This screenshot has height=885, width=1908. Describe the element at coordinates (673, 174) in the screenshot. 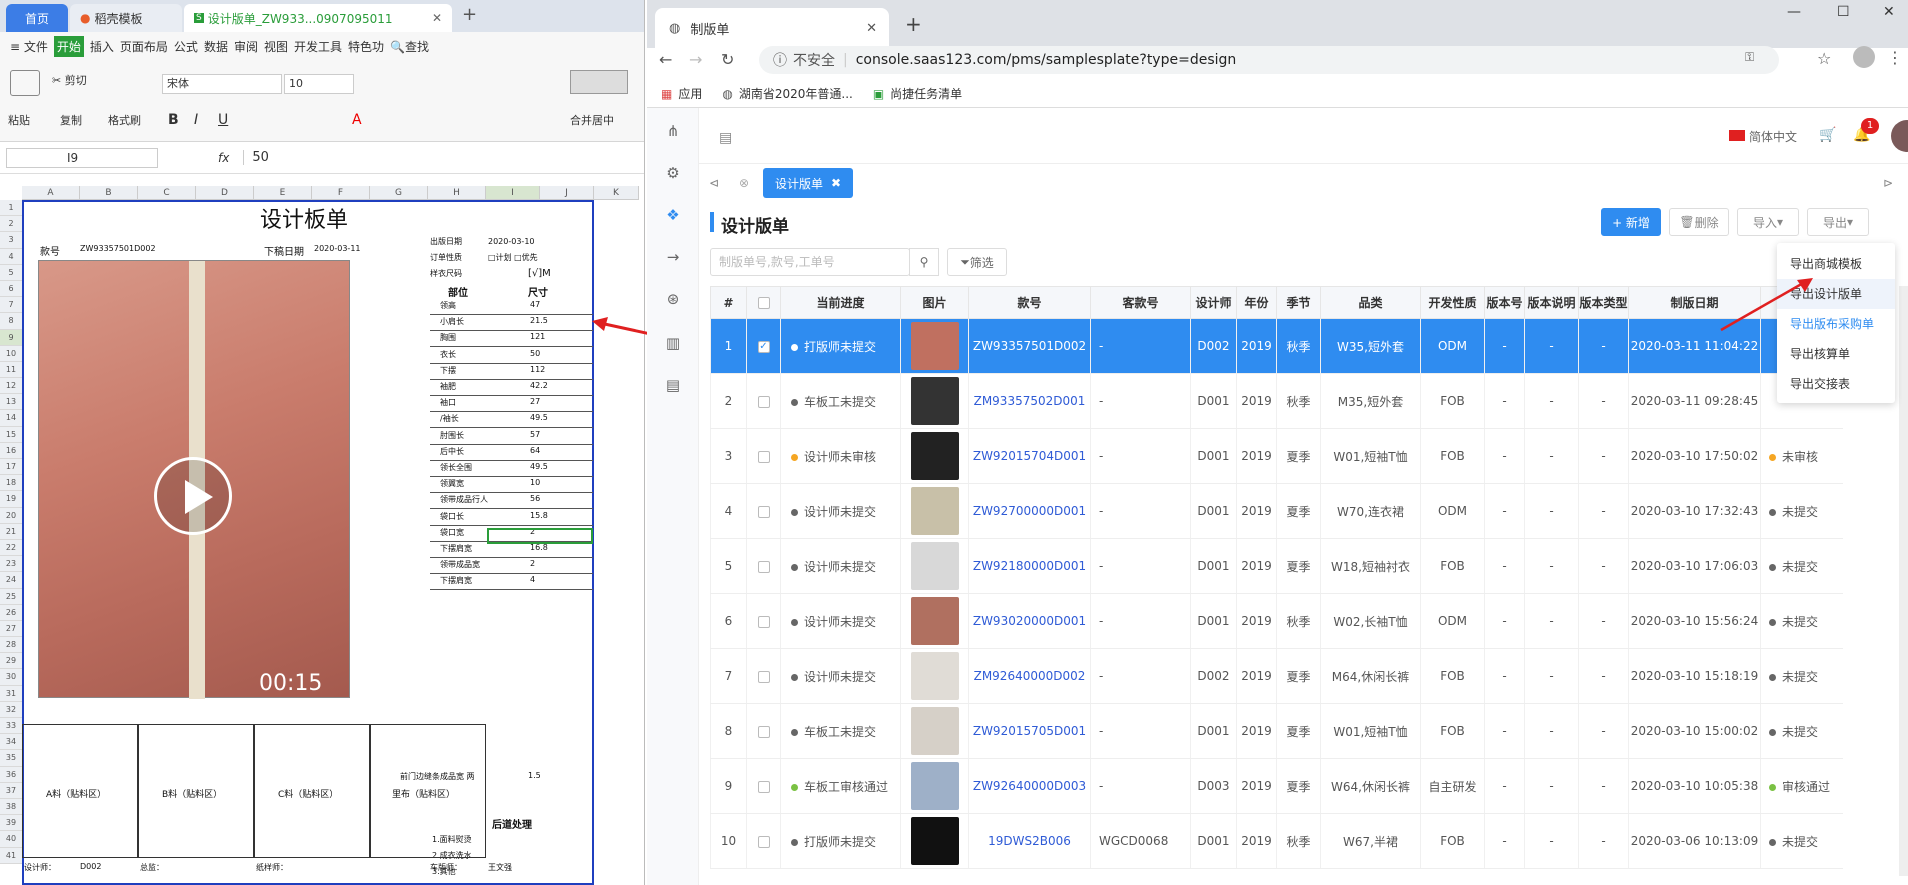

I see `settings-icon: ⚙` at that location.